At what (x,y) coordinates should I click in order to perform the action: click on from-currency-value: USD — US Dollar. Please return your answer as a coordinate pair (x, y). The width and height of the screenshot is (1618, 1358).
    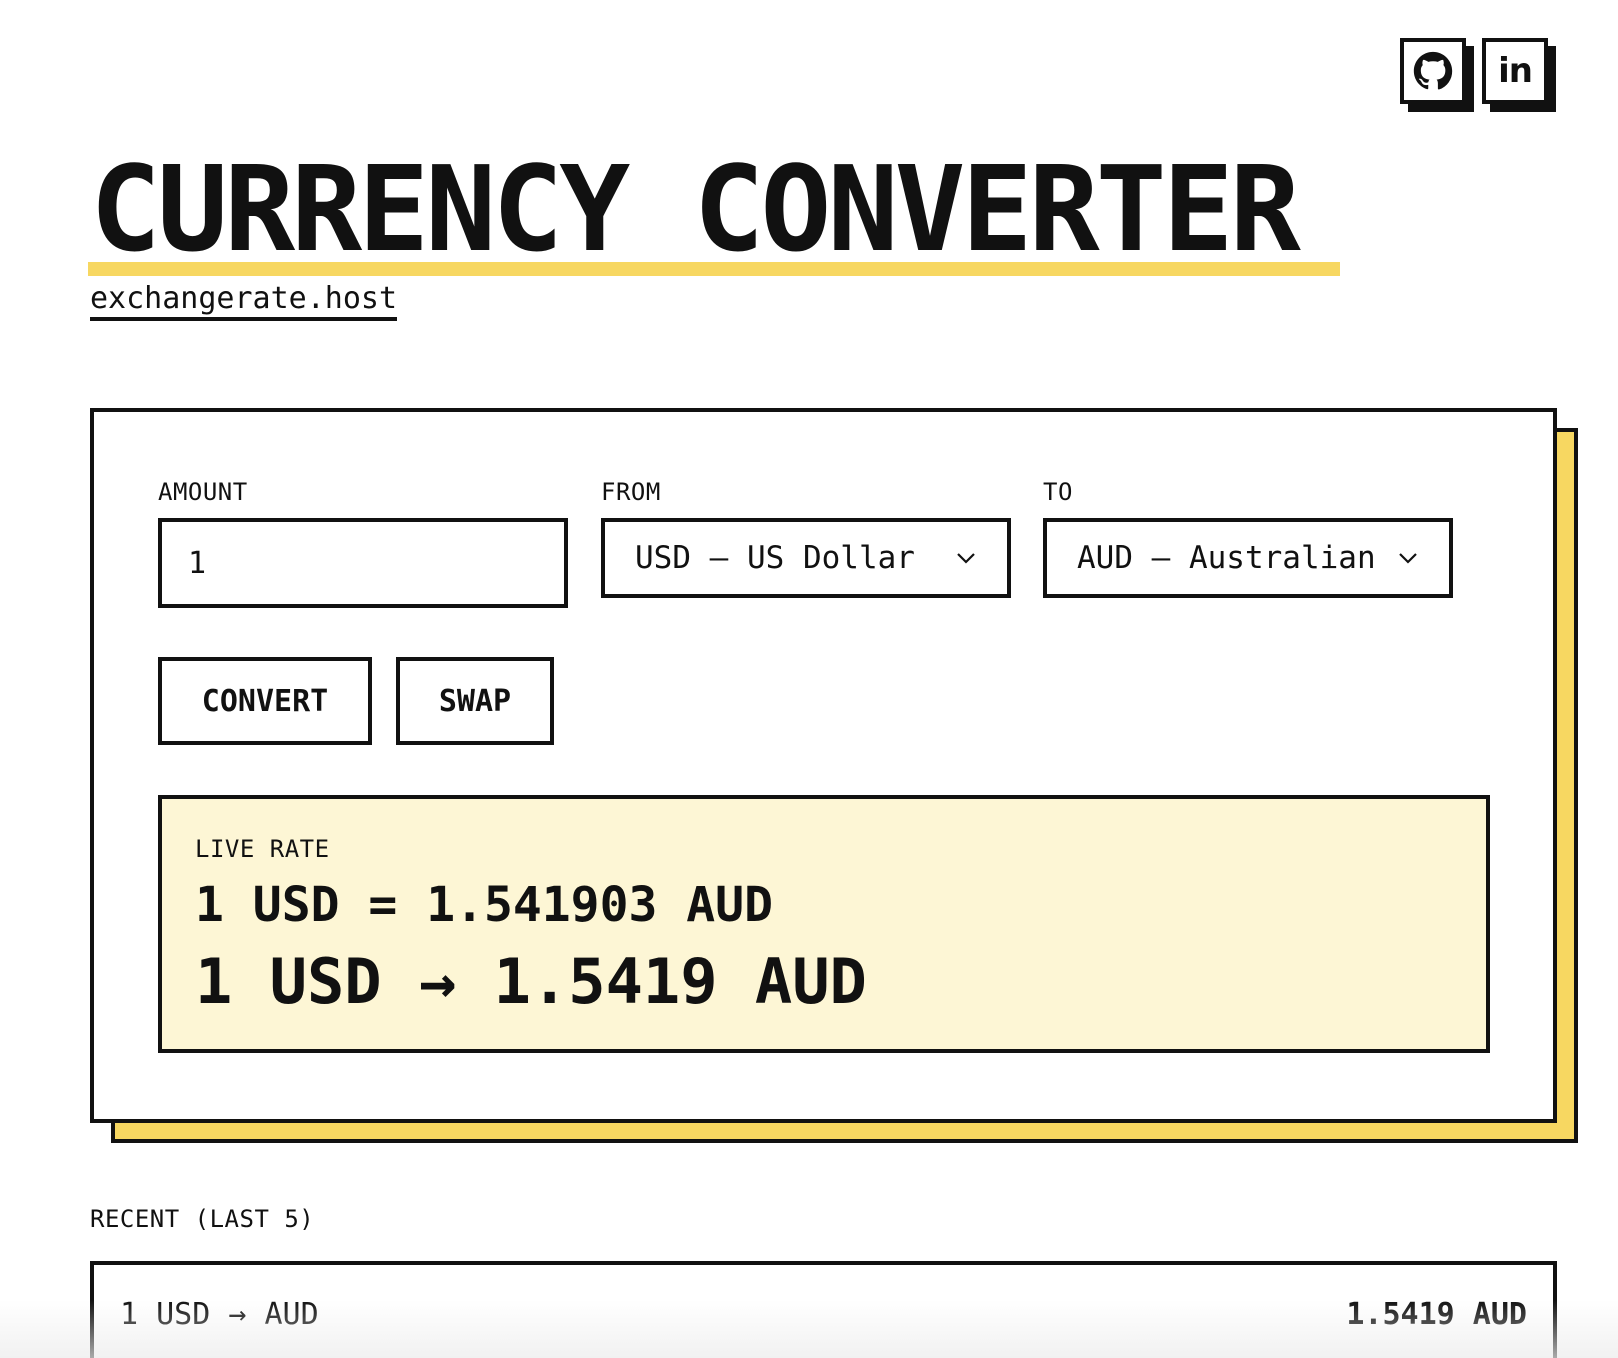
    Looking at the image, I should click on (775, 558).